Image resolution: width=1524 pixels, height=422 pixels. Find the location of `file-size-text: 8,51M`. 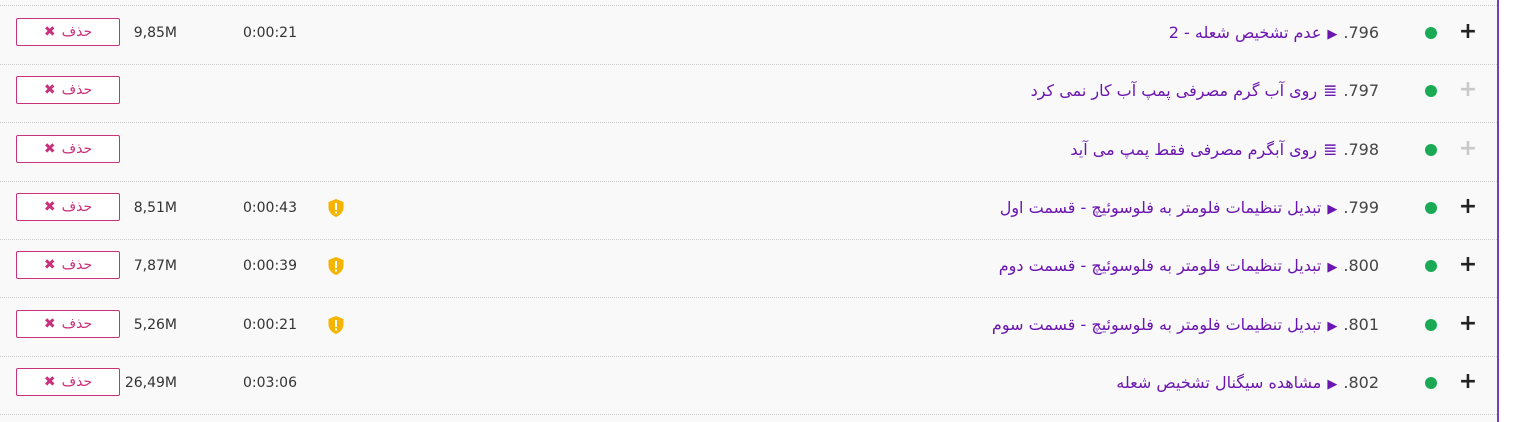

file-size-text: 8,51M is located at coordinates (155, 207).